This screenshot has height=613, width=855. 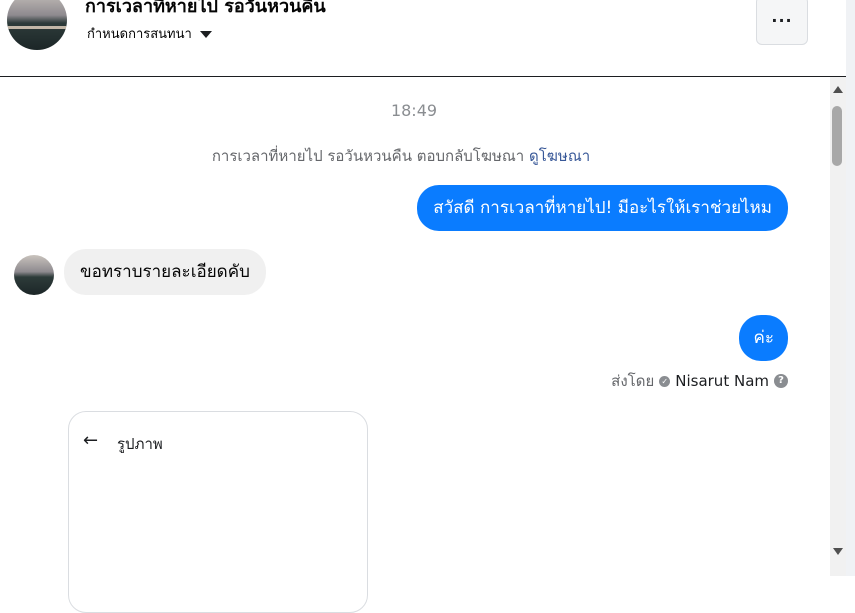 I want to click on more-options-button: ···, so click(x=782, y=22).